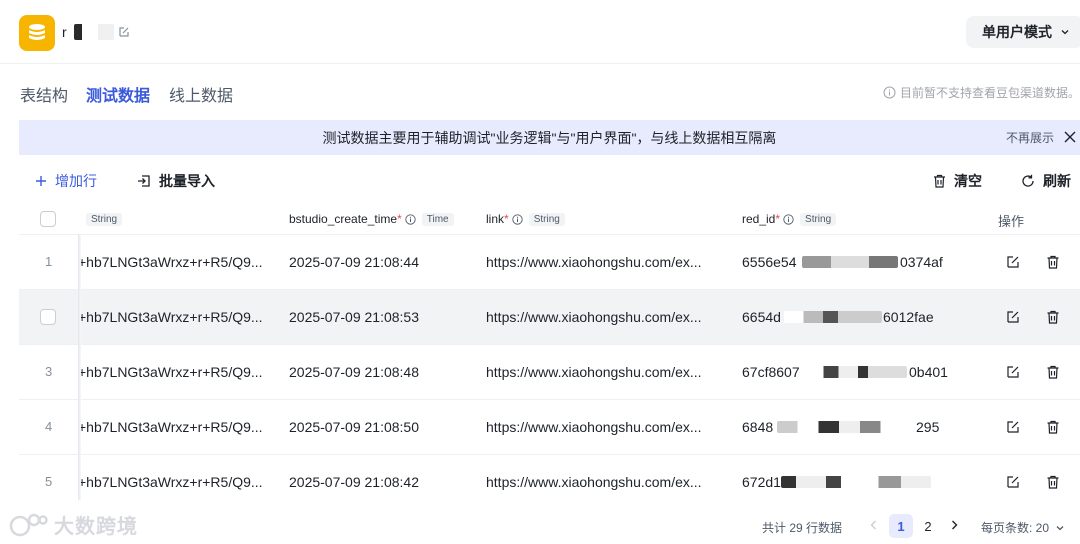 This screenshot has height=544, width=1080. I want to click on app-name-redaction, so click(94, 32).